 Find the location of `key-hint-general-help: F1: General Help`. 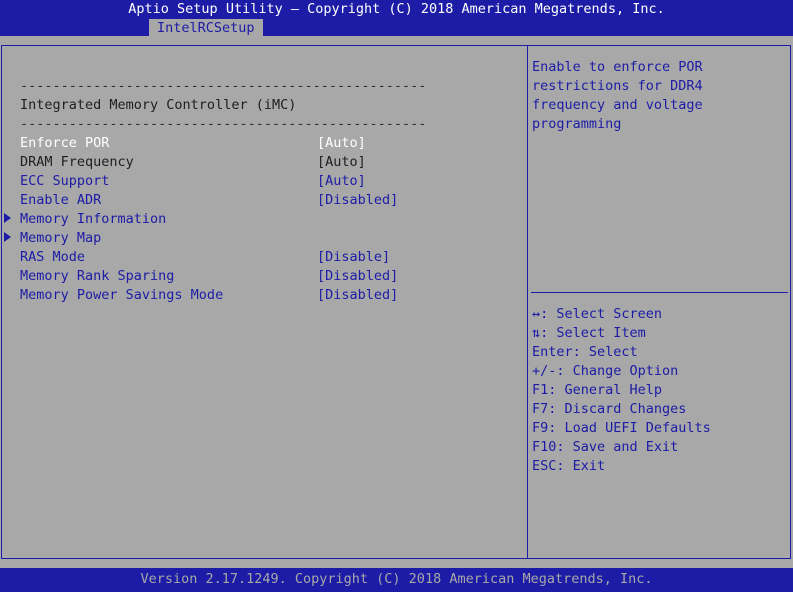

key-hint-general-help: F1: General Help is located at coordinates (597, 390).